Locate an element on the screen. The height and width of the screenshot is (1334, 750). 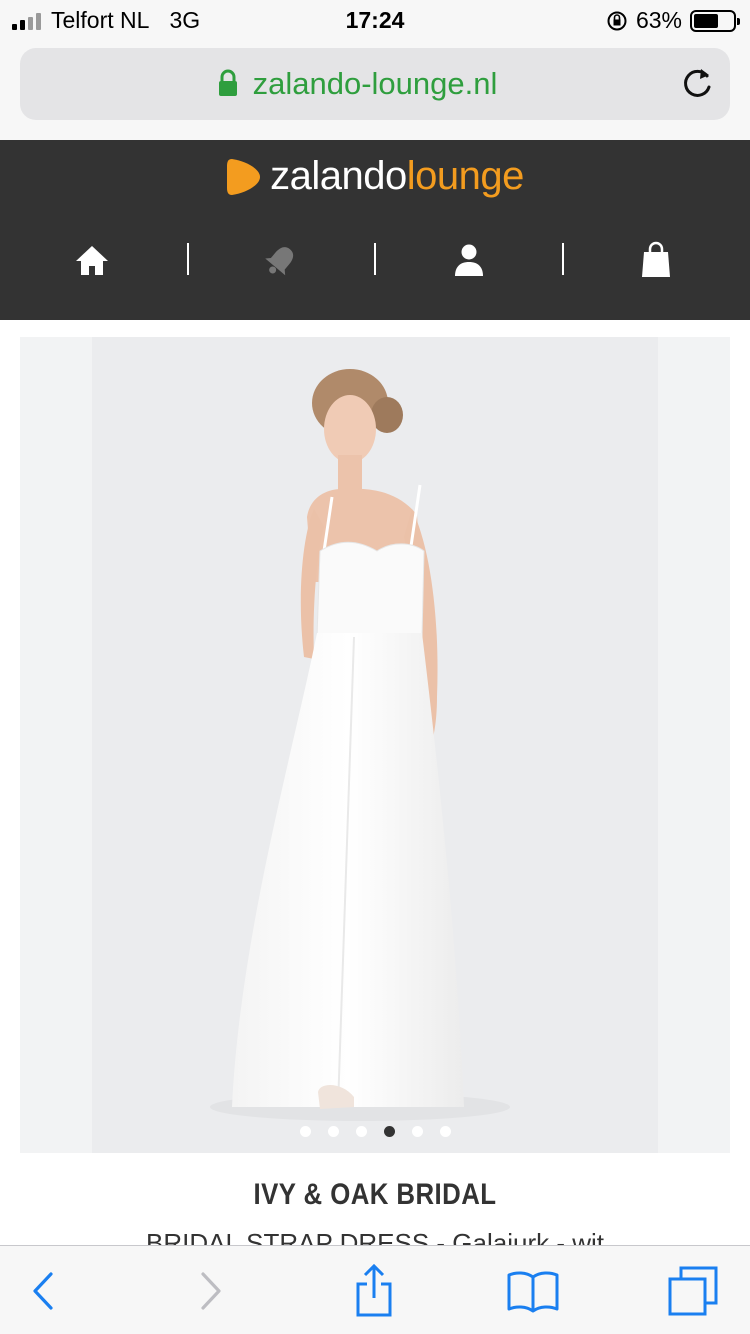
nav-cart-button is located at coordinates (656, 260).